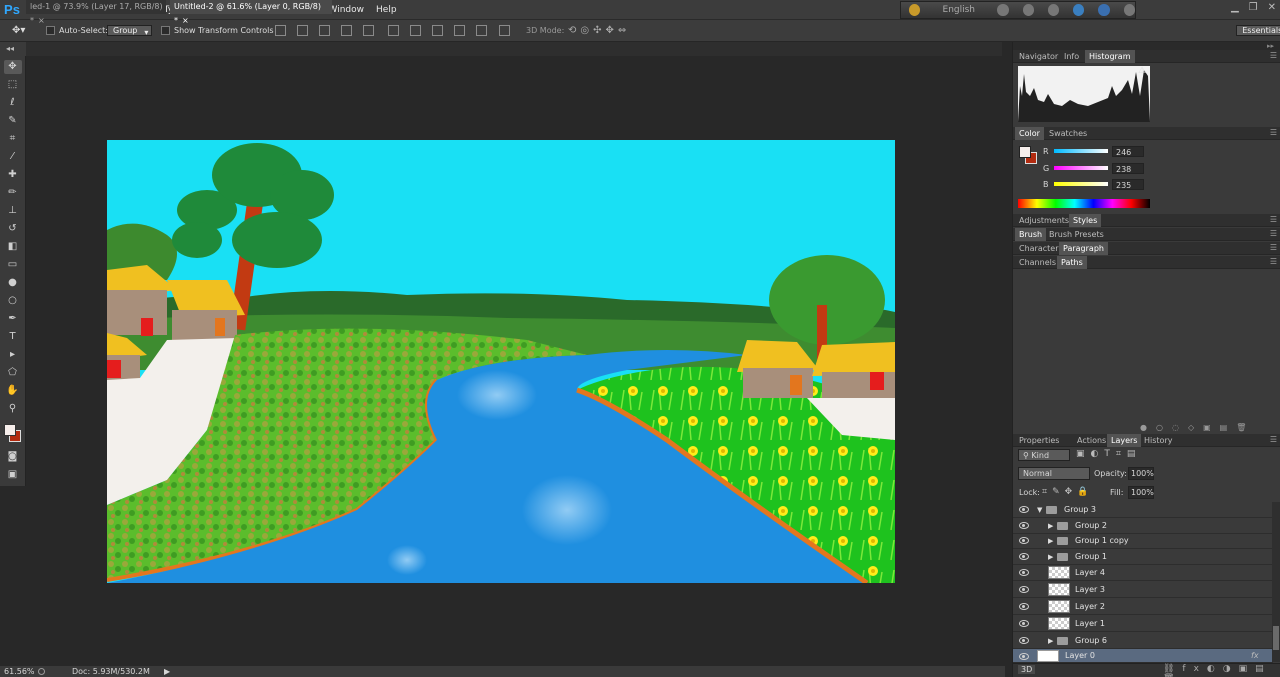 The width and height of the screenshot is (1280, 677). I want to click on stamp-tool-icon: ⊥, so click(13, 211).